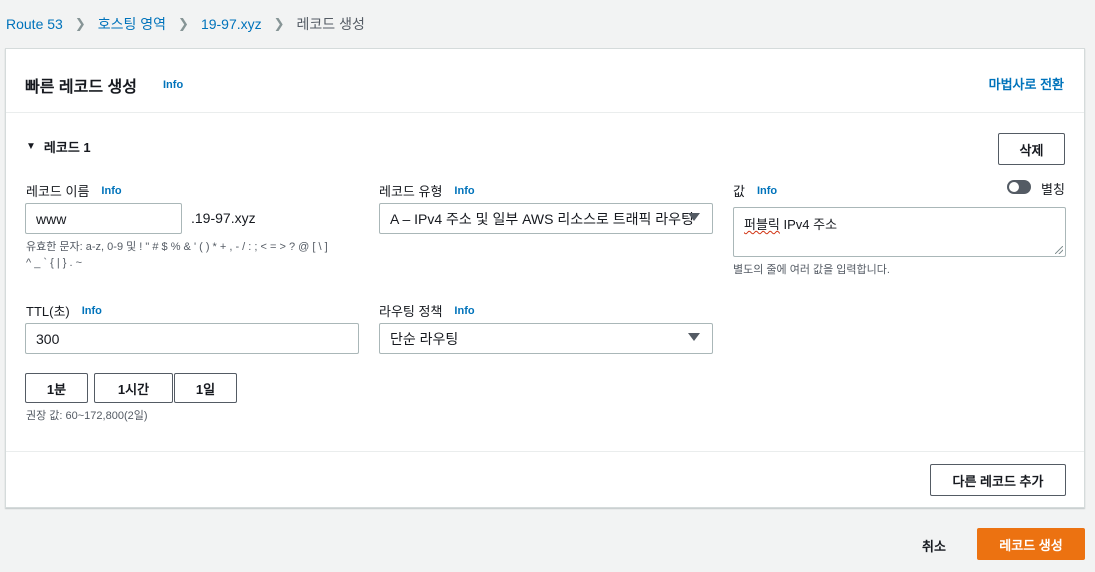 The width and height of the screenshot is (1095, 572). I want to click on resize-grip-icon, so click(1059, 250).